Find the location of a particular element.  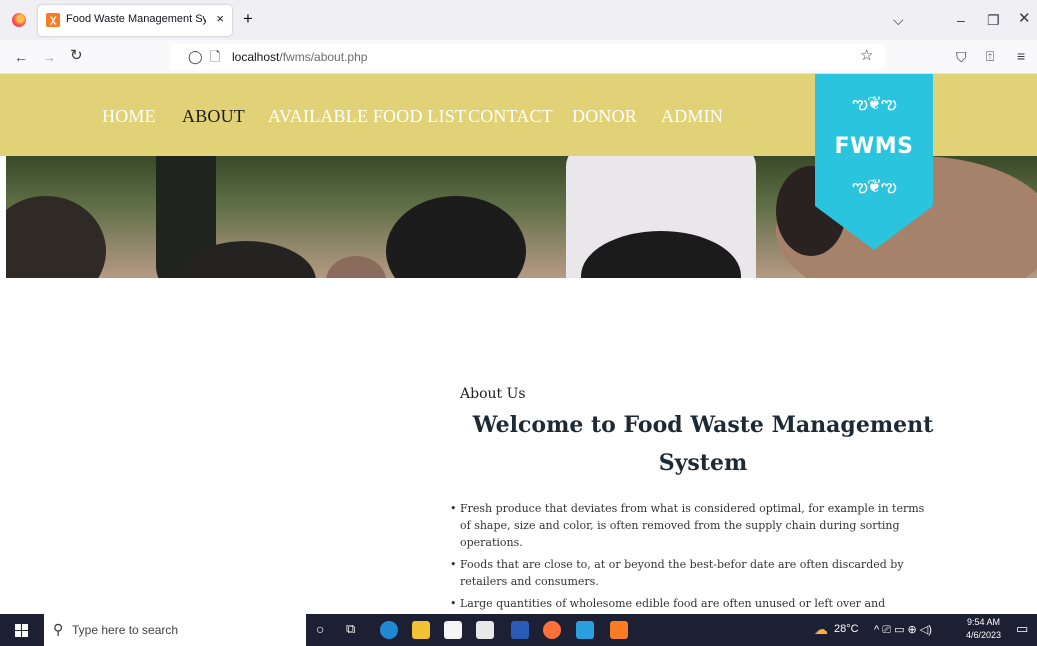

page-title: Welcome to Food Waste Management System is located at coordinates (703, 444).